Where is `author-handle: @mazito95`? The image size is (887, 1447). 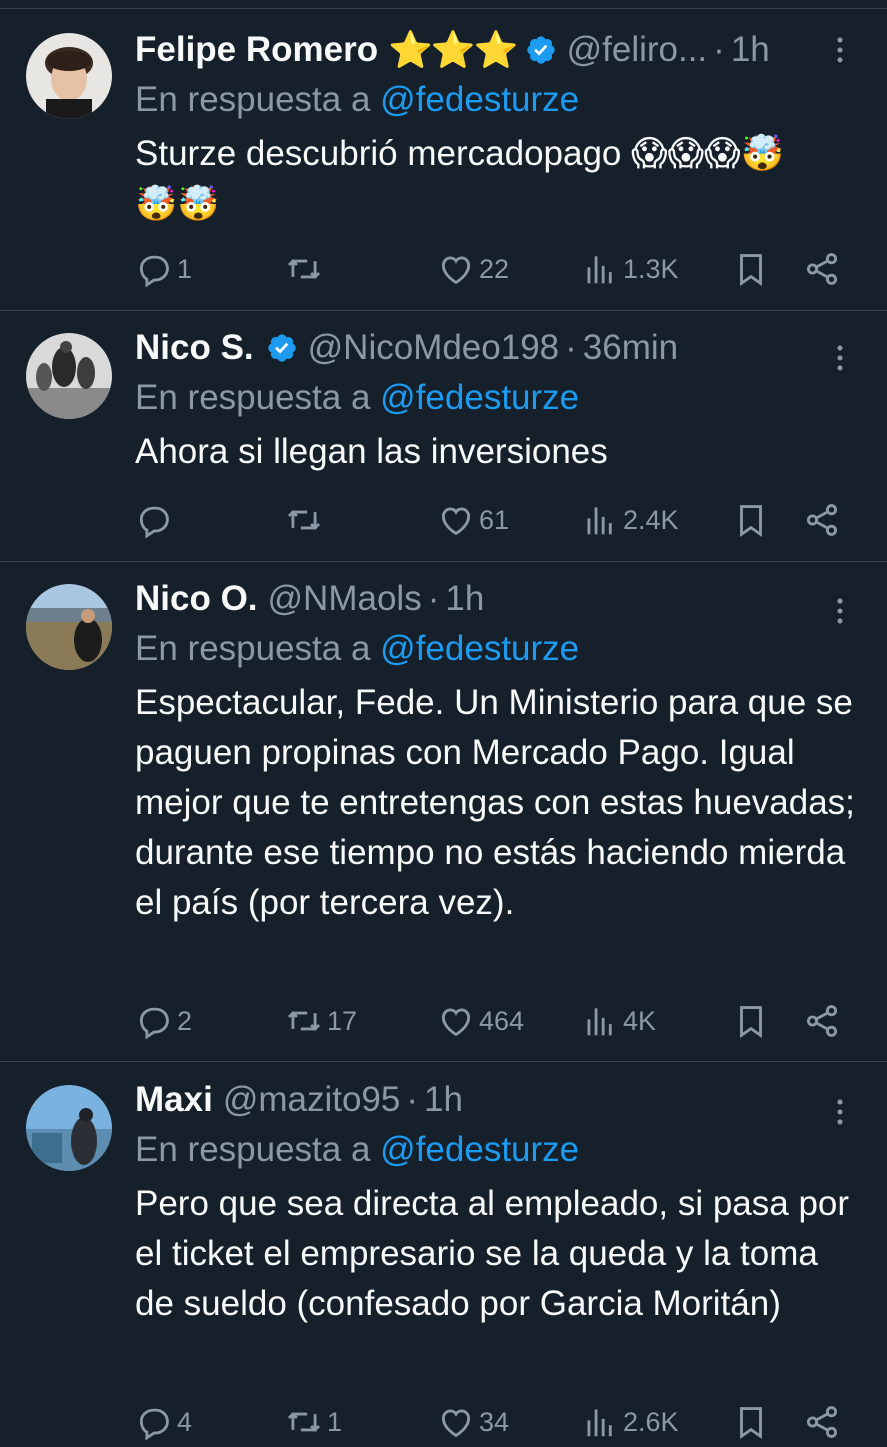
author-handle: @mazito95 is located at coordinates (312, 1100).